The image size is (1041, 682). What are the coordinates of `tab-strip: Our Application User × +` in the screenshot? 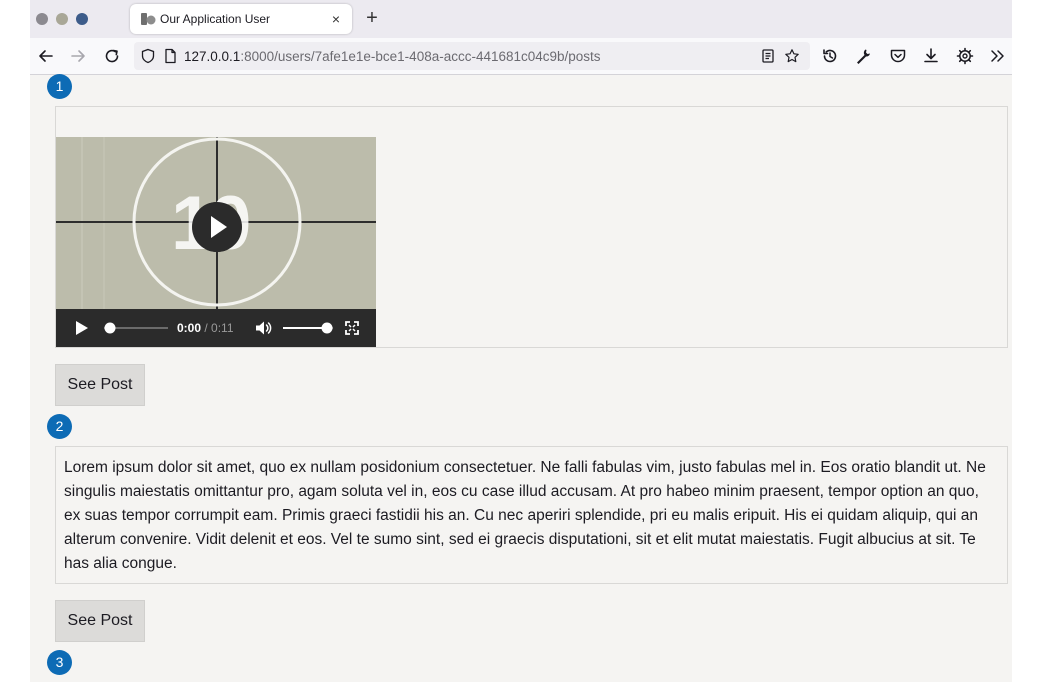 It's located at (521, 19).